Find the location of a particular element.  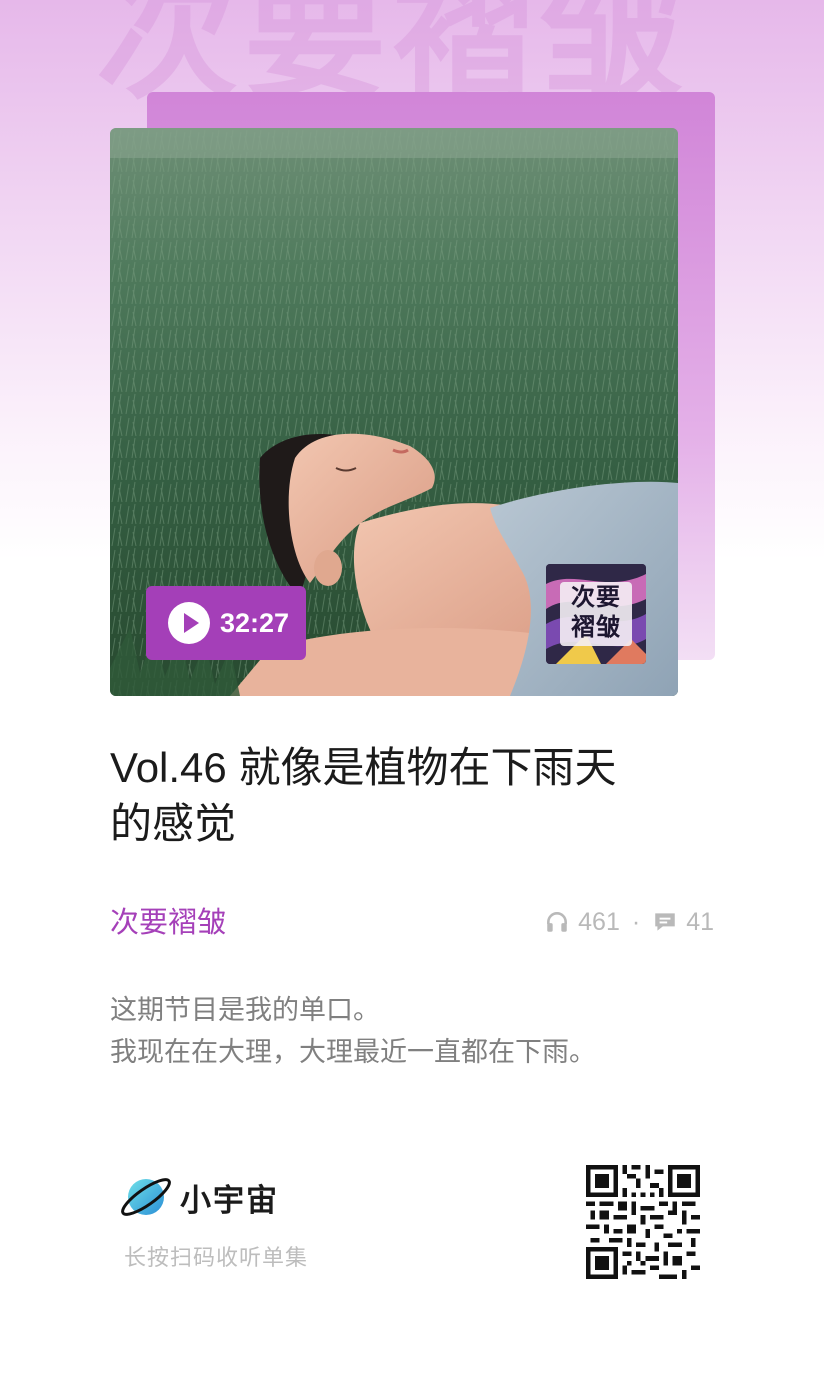

podcast-logo-text: 次要 褶皱 is located at coordinates (596, 611).